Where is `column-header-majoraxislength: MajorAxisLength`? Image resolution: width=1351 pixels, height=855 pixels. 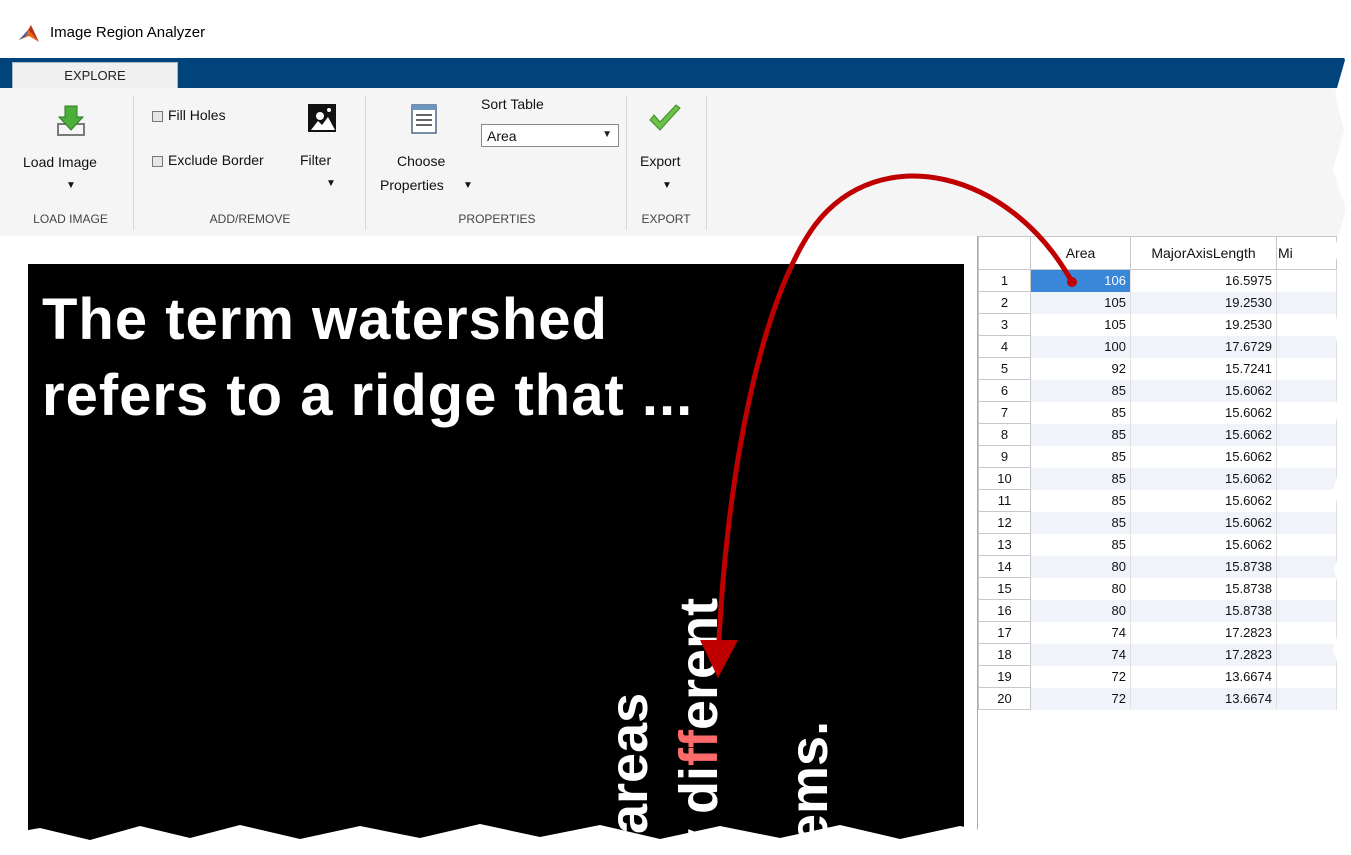
column-header-majoraxislength: MajorAxisLength is located at coordinates (1203, 253).